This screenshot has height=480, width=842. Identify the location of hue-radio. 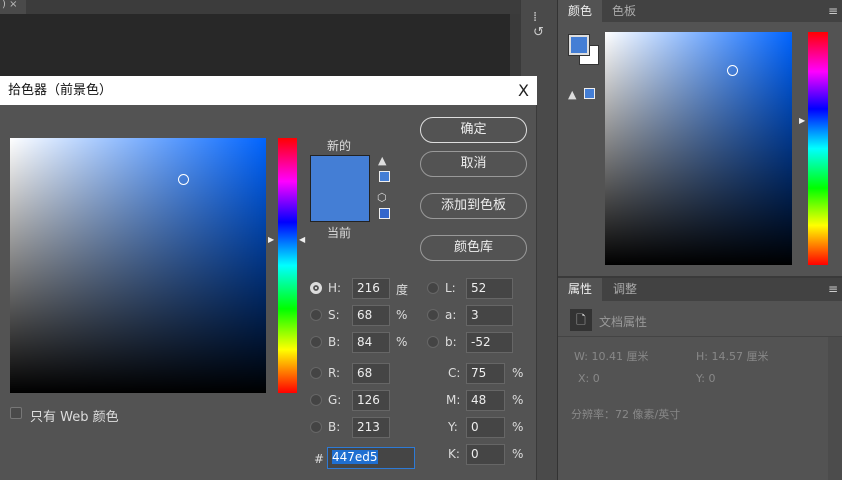
(316, 288).